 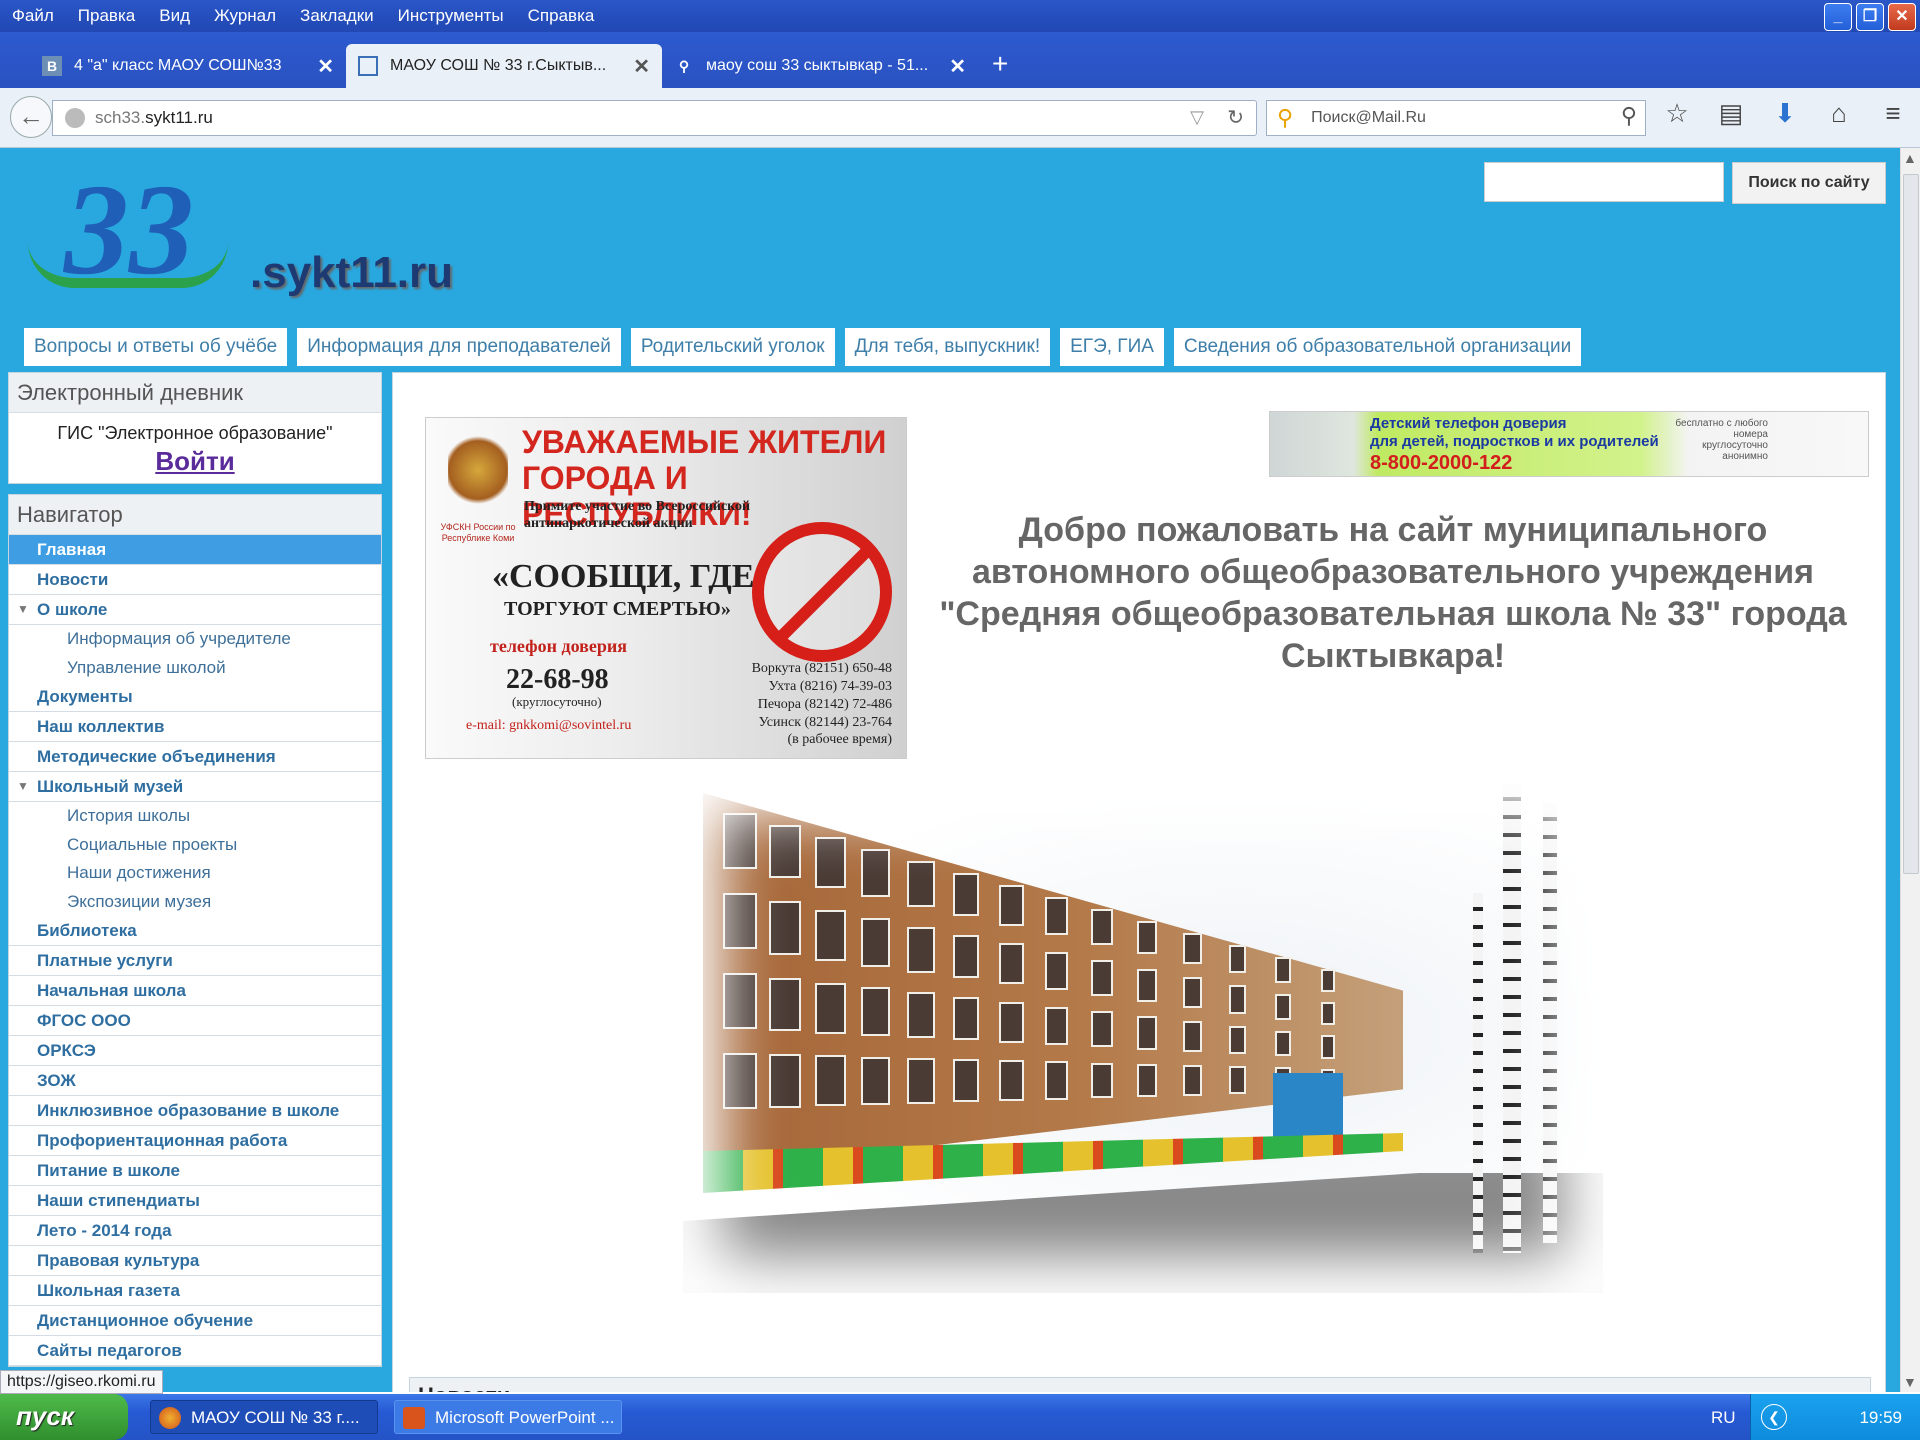 I want to click on topnav-exams: ЕГЭ, ГИА, so click(x=1112, y=347).